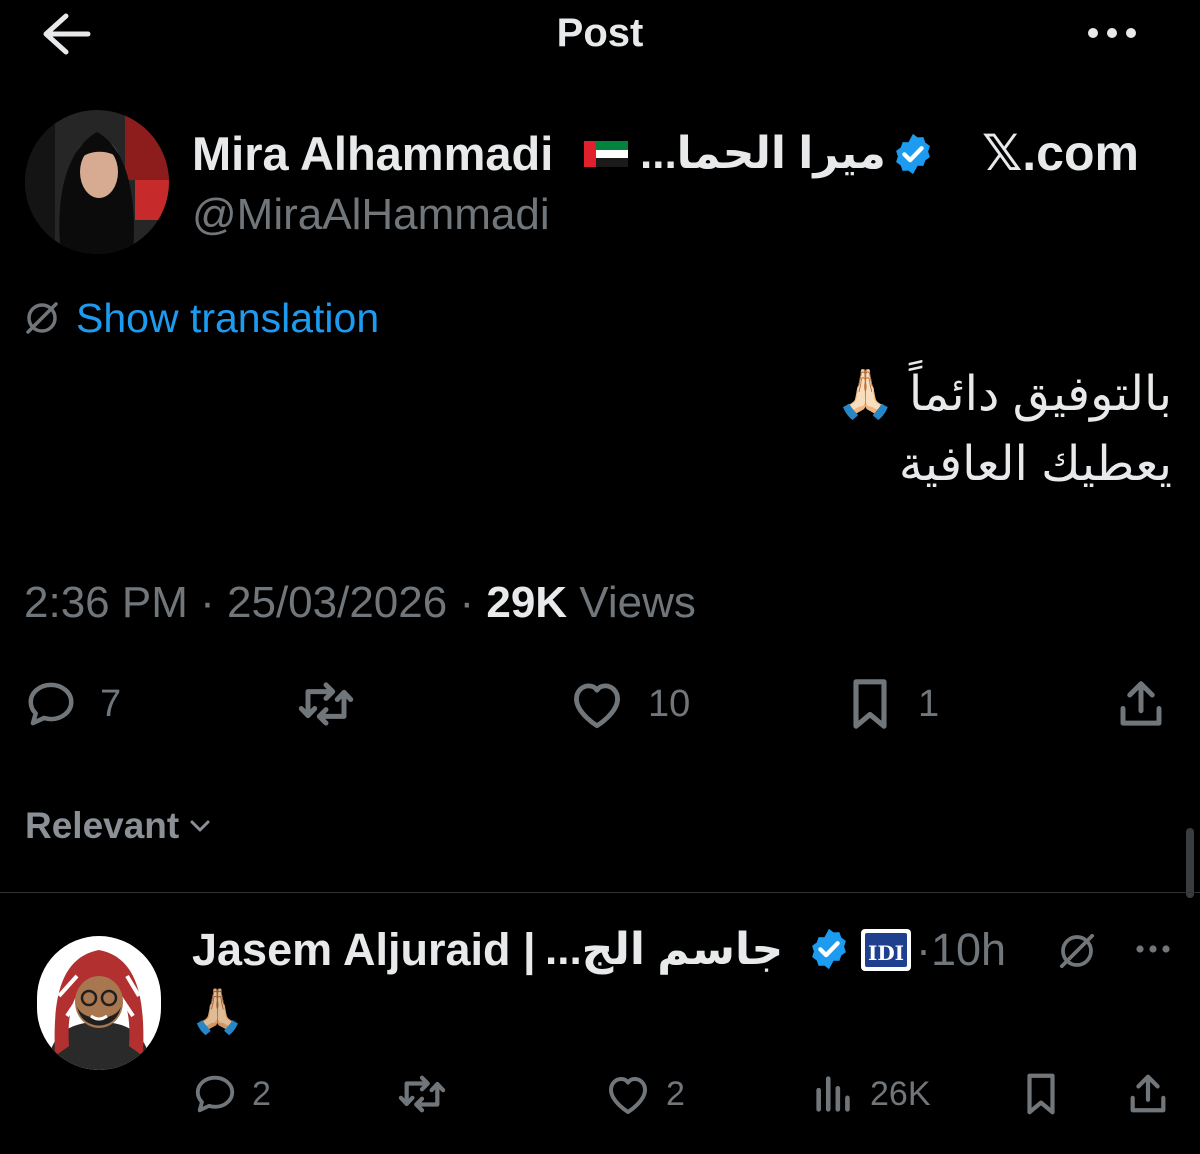  I want to click on reply-text: 🙏🏼, so click(217, 1011).